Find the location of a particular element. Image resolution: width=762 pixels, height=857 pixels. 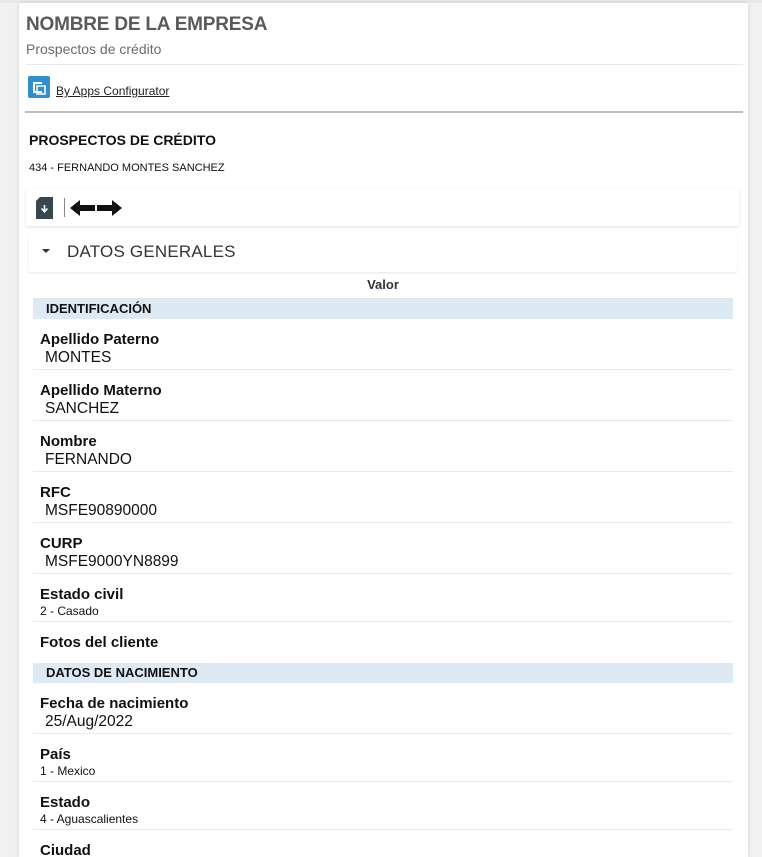

field-value: MSFE90890000 is located at coordinates (101, 510).